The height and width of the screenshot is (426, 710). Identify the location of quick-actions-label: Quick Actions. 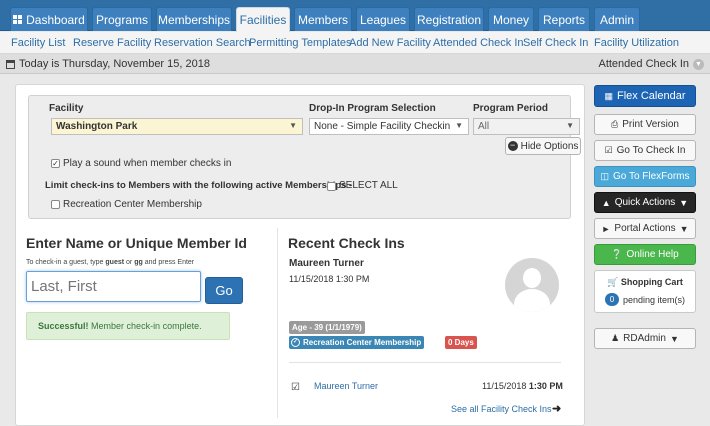
(645, 202).